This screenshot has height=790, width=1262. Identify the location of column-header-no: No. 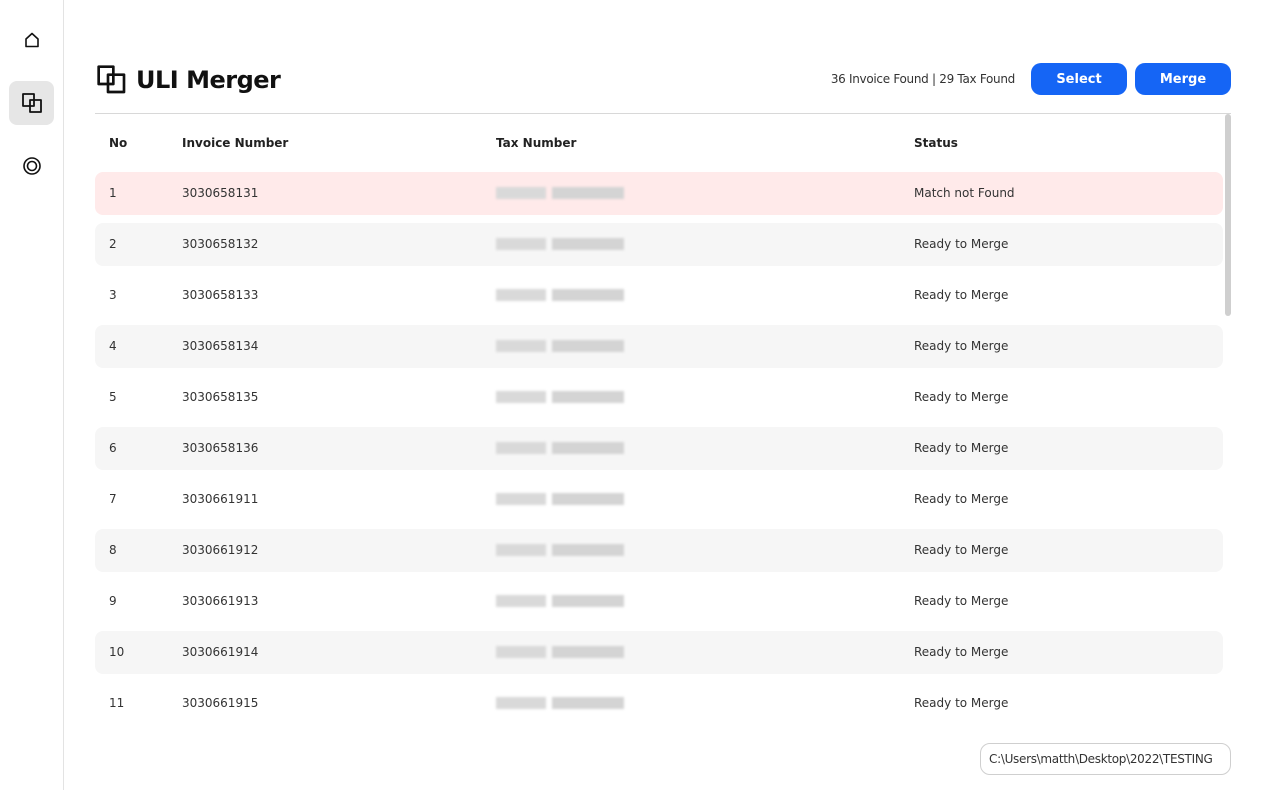
(118, 143).